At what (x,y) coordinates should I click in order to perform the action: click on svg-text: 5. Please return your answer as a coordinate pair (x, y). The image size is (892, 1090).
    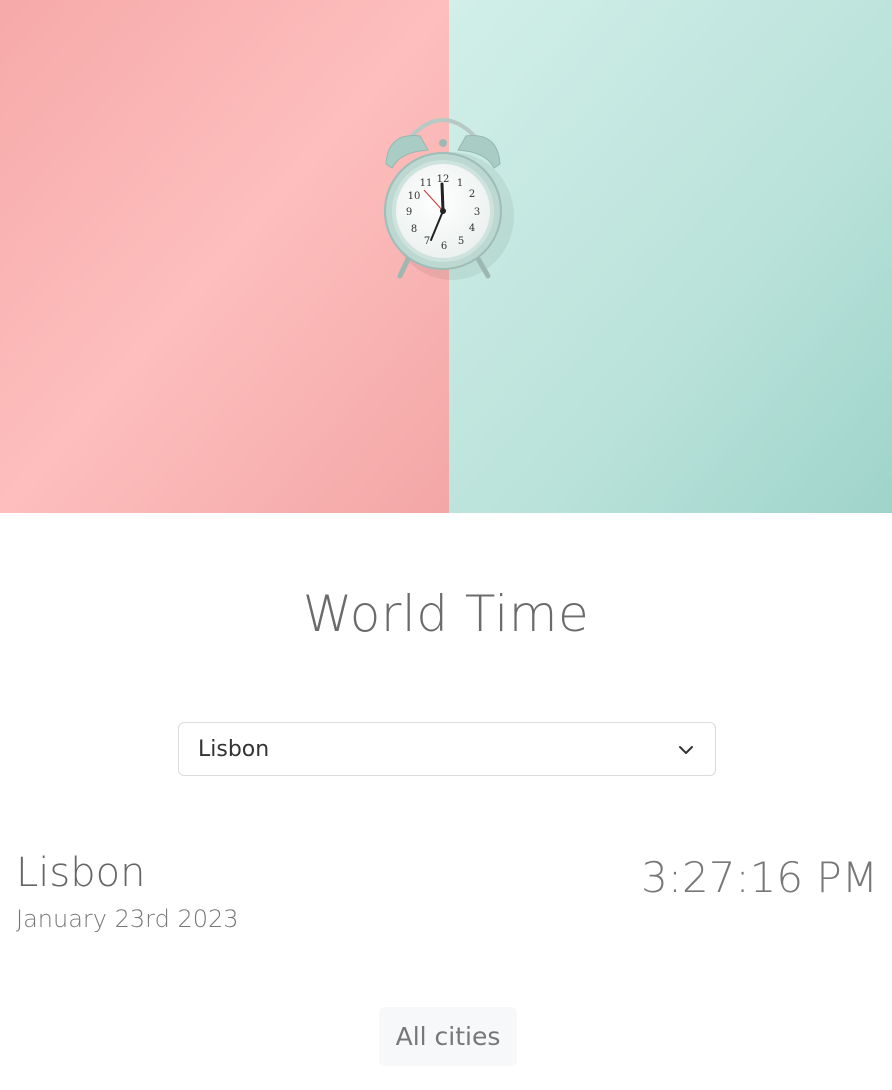
    Looking at the image, I should click on (461, 241).